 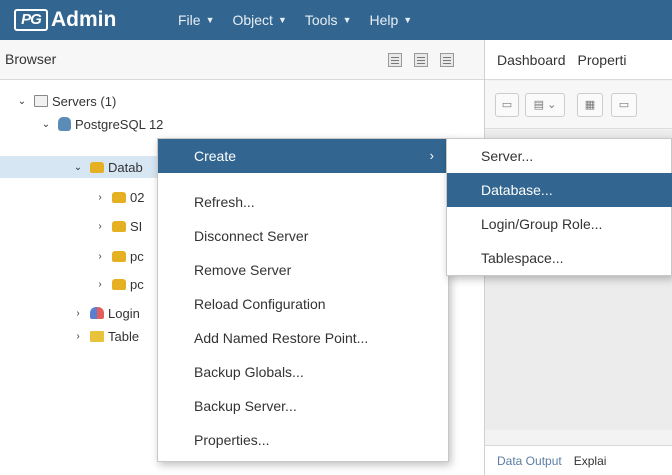 What do you see at coordinates (590, 105) in the screenshot?
I see `grid-icon: ▦` at bounding box center [590, 105].